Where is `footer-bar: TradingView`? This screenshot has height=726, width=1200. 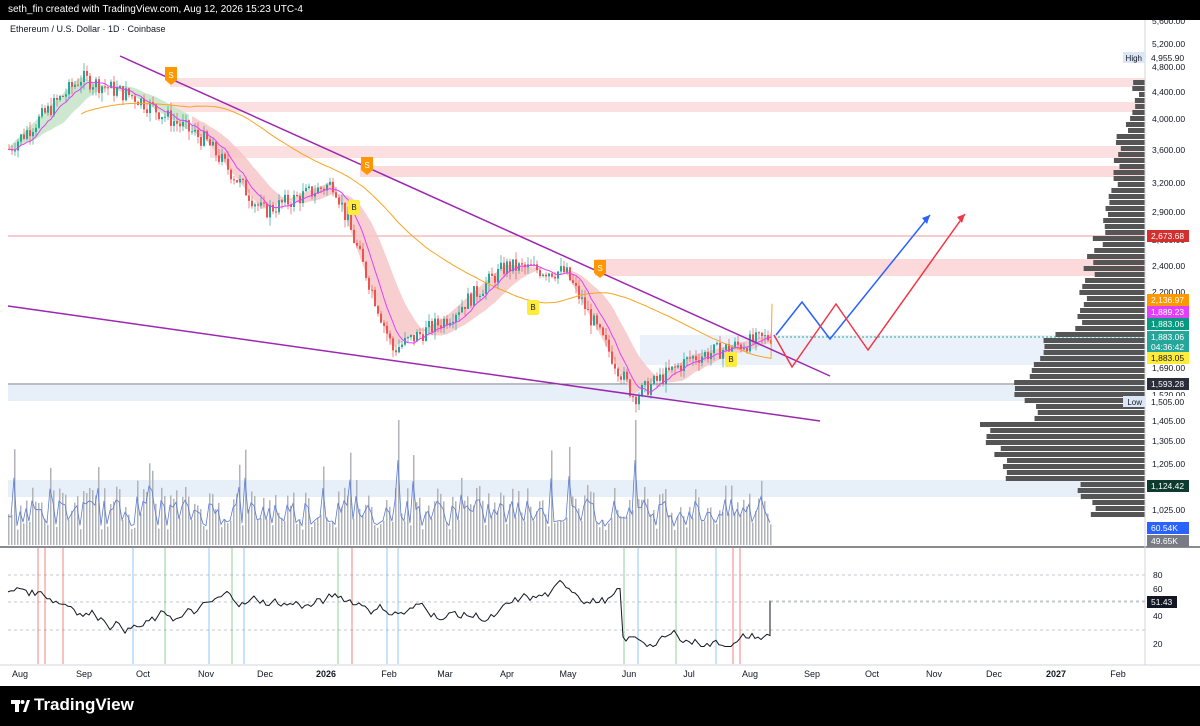 footer-bar: TradingView is located at coordinates (600, 706).